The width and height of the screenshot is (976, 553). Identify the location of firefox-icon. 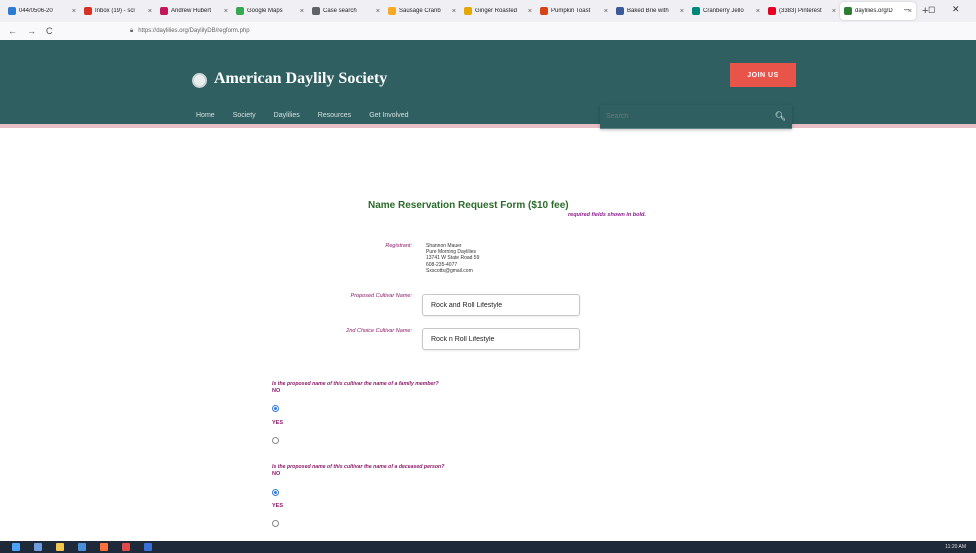
(104, 547).